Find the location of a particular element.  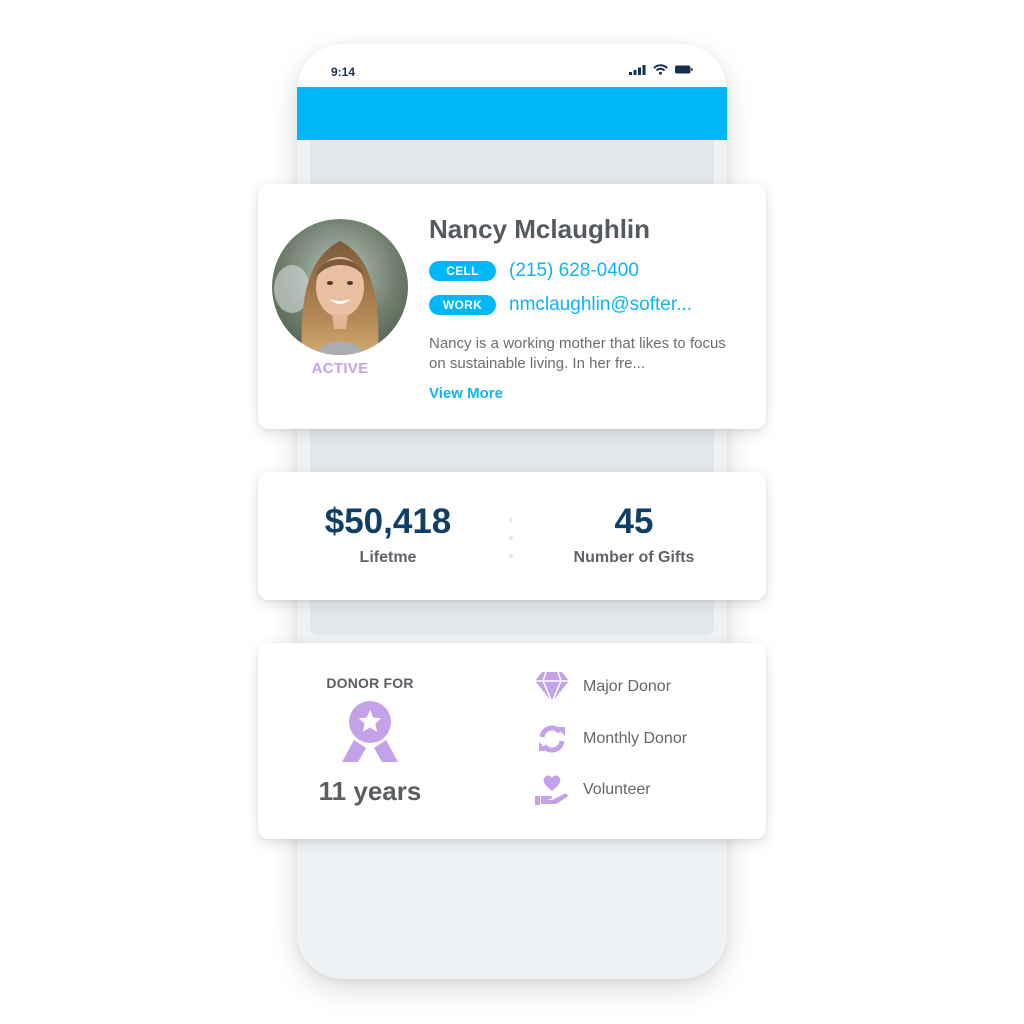

contact-row-cell: CELL (215) 628-0400 is located at coordinates (534, 271).